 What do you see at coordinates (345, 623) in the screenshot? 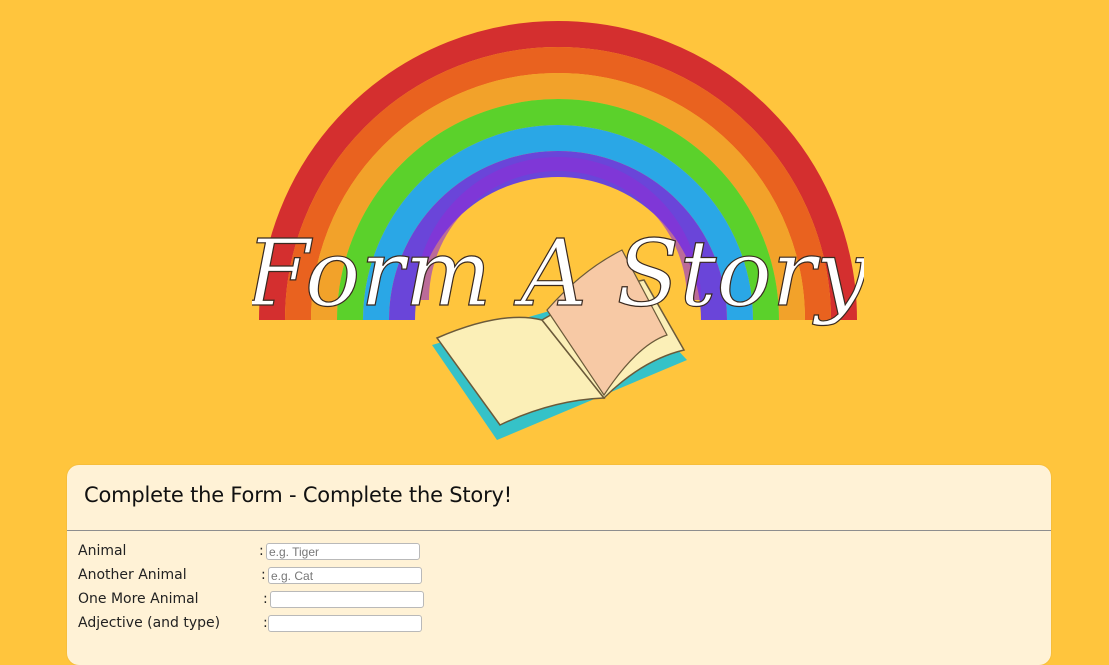
I see `adjective-input` at bounding box center [345, 623].